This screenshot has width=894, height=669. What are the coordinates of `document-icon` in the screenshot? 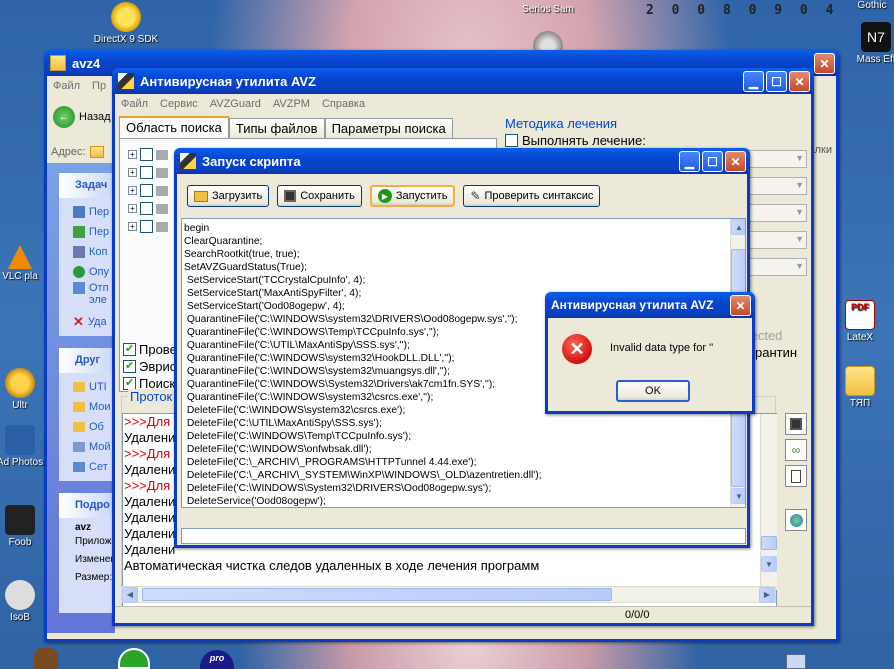 It's located at (796, 476).